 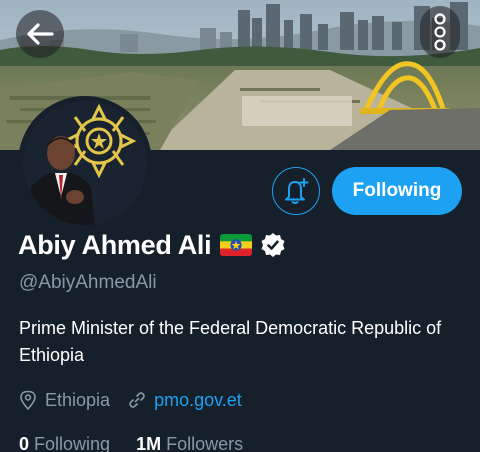 What do you see at coordinates (236, 245) in the screenshot?
I see `ethiopia-flag-icon` at bounding box center [236, 245].